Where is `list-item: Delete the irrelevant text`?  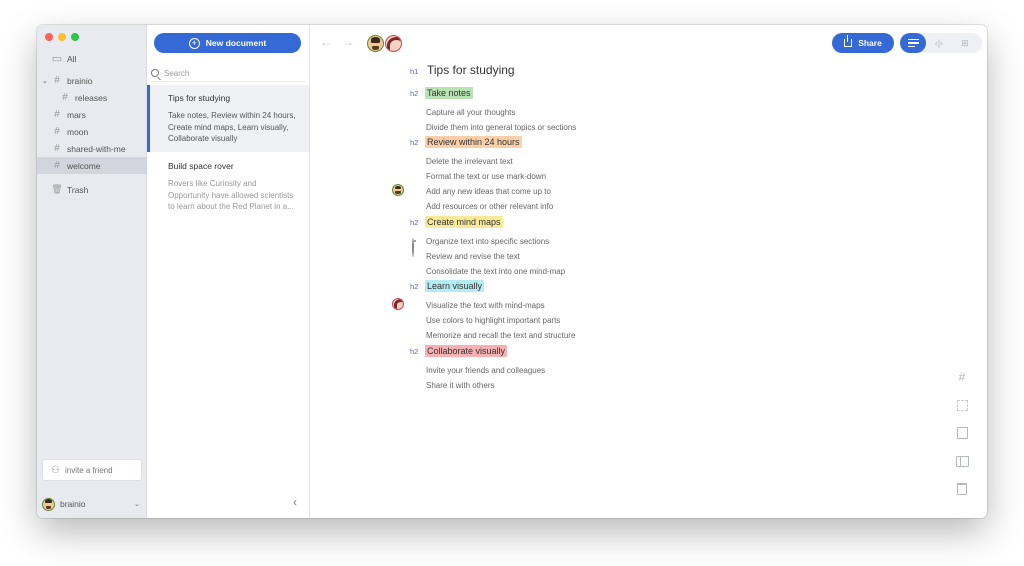
list-item: Delete the irrelevant text is located at coordinates (469, 161).